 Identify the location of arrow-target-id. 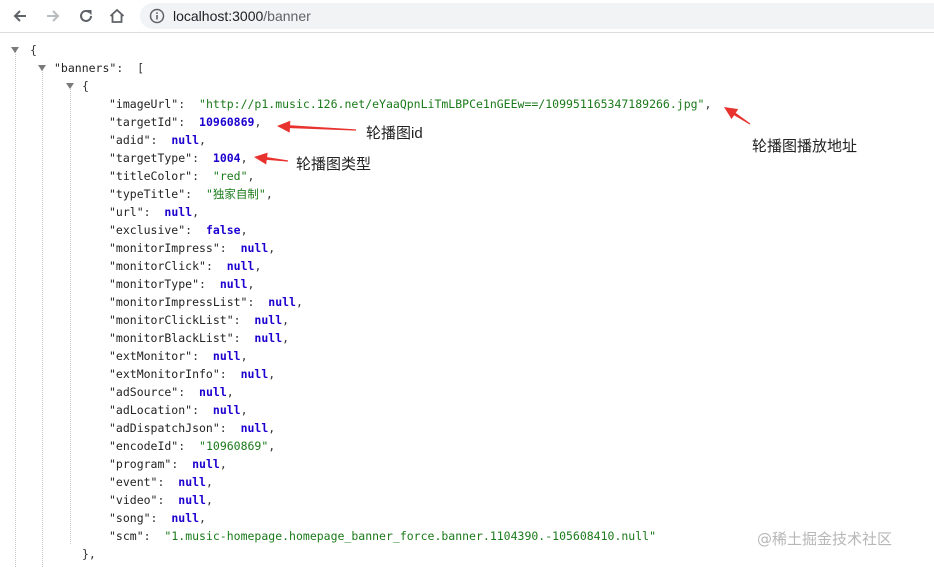
(316, 126).